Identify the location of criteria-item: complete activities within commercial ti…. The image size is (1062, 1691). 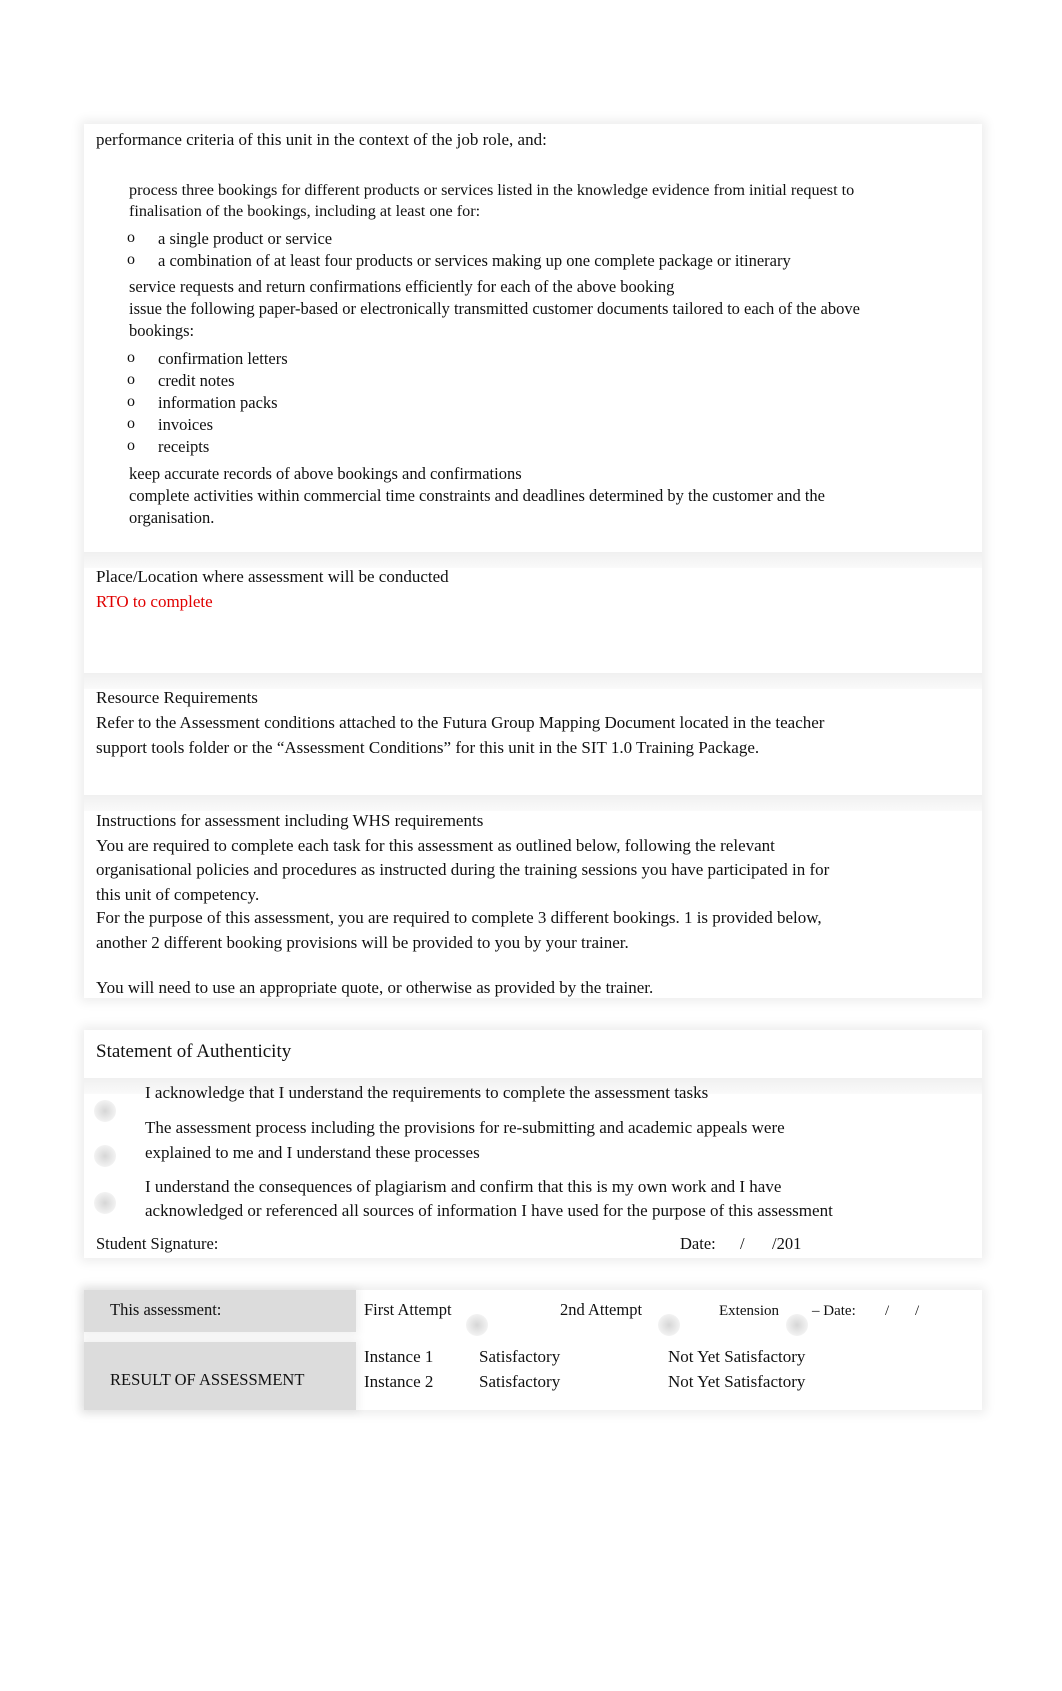
(477, 495).